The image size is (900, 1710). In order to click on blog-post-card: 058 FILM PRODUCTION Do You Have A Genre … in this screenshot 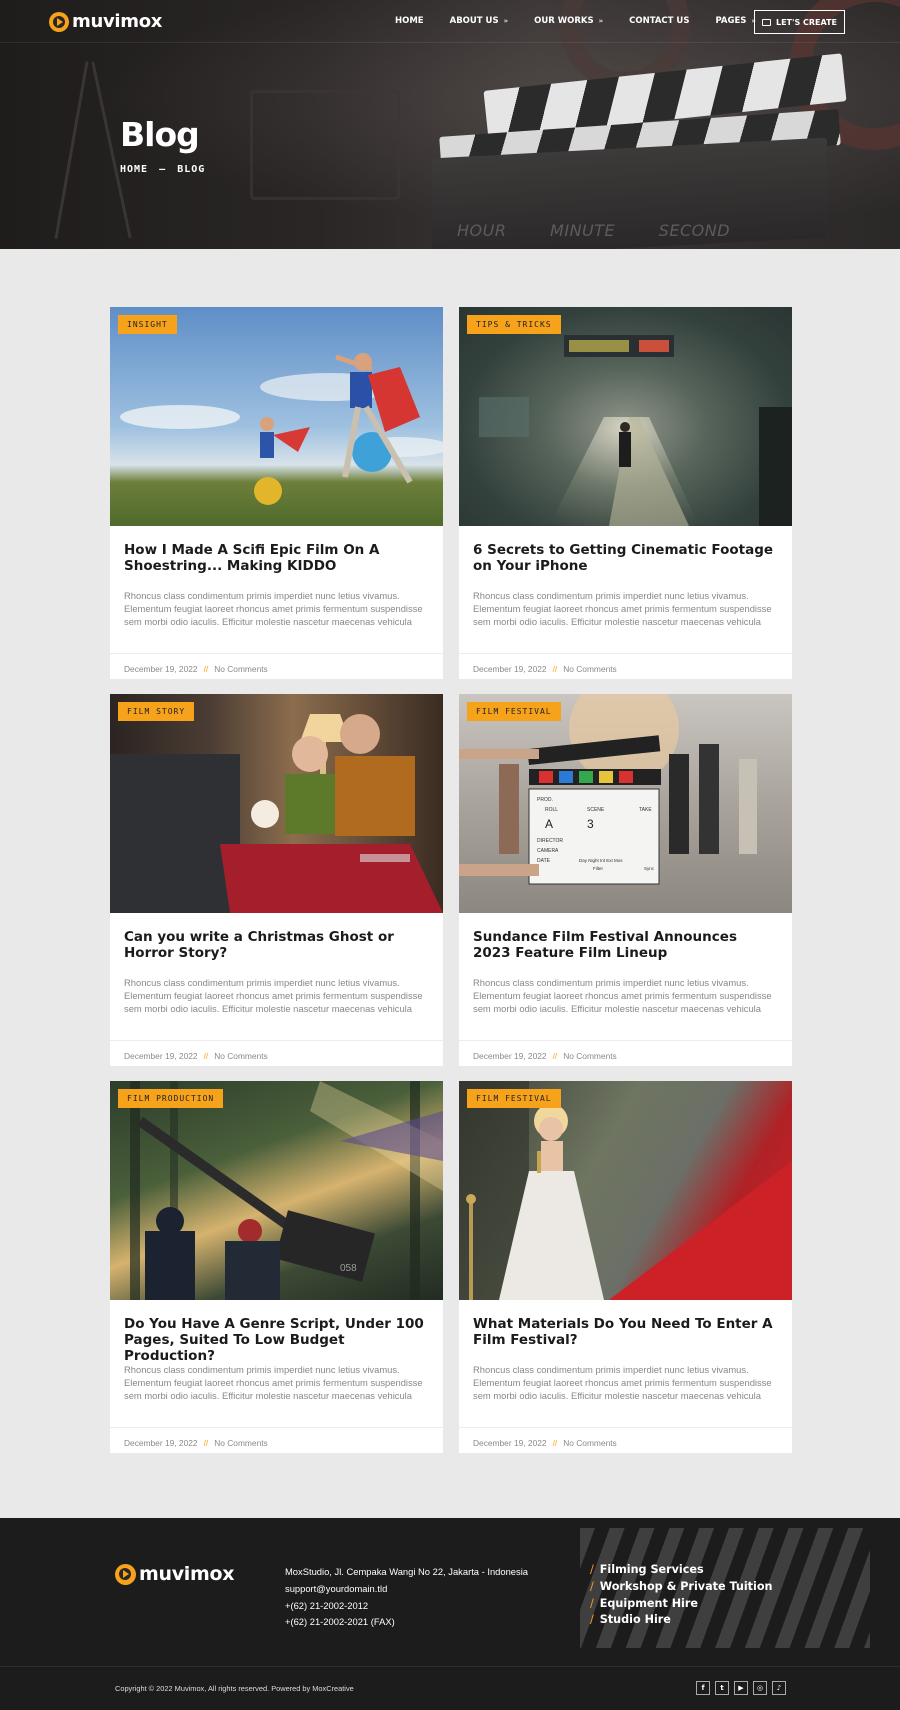, I will do `click(276, 1267)`.